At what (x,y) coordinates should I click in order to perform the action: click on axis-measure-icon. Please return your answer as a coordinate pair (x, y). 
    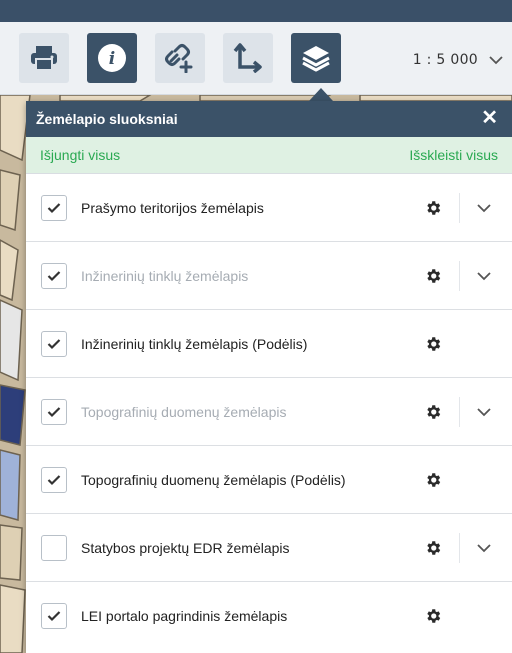
    Looking at the image, I should click on (247, 58).